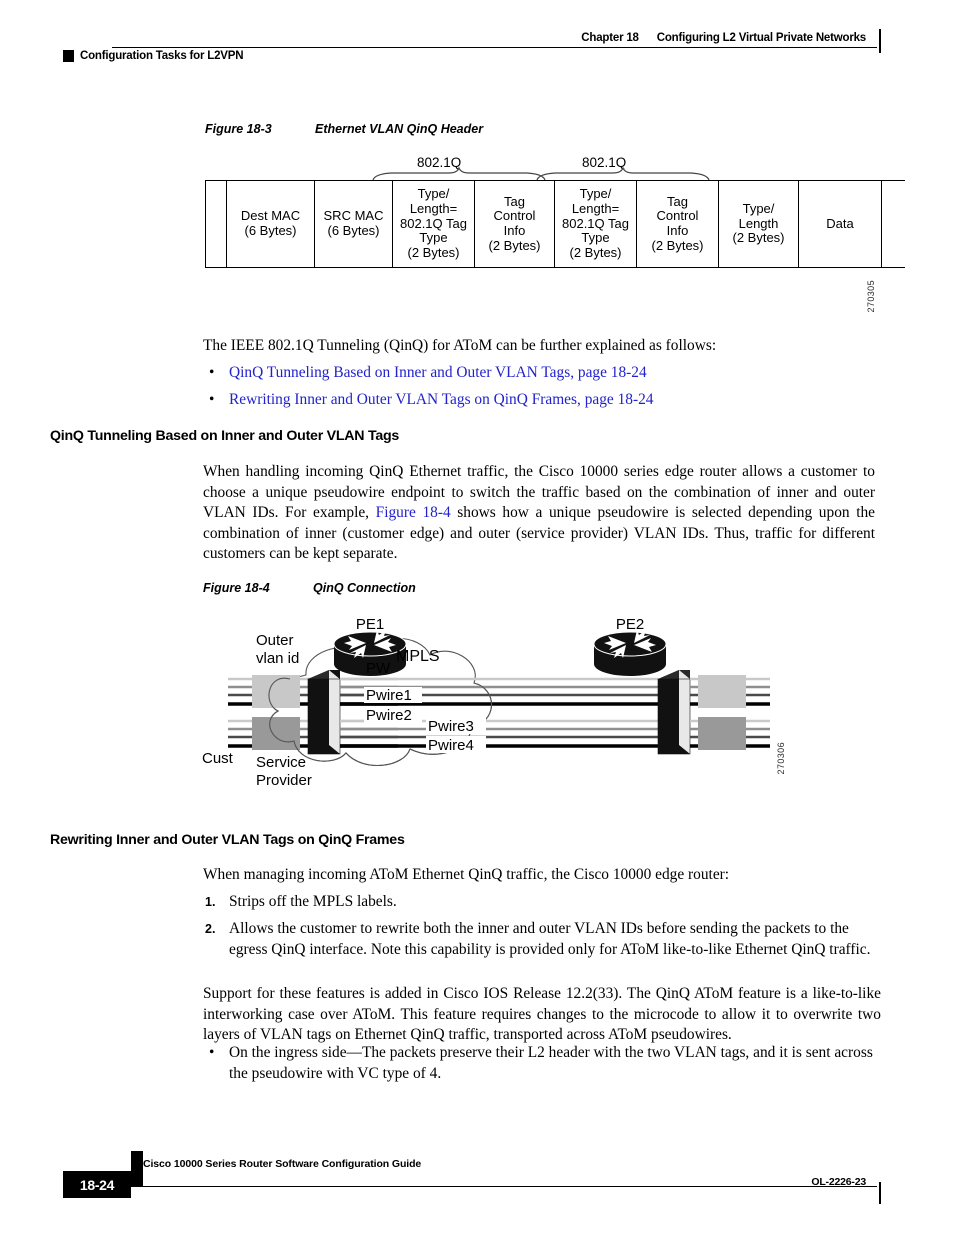 The image size is (954, 1235). I want to click on qinq-header-cell-1: Dest MAC (6 Bytes), so click(271, 224).